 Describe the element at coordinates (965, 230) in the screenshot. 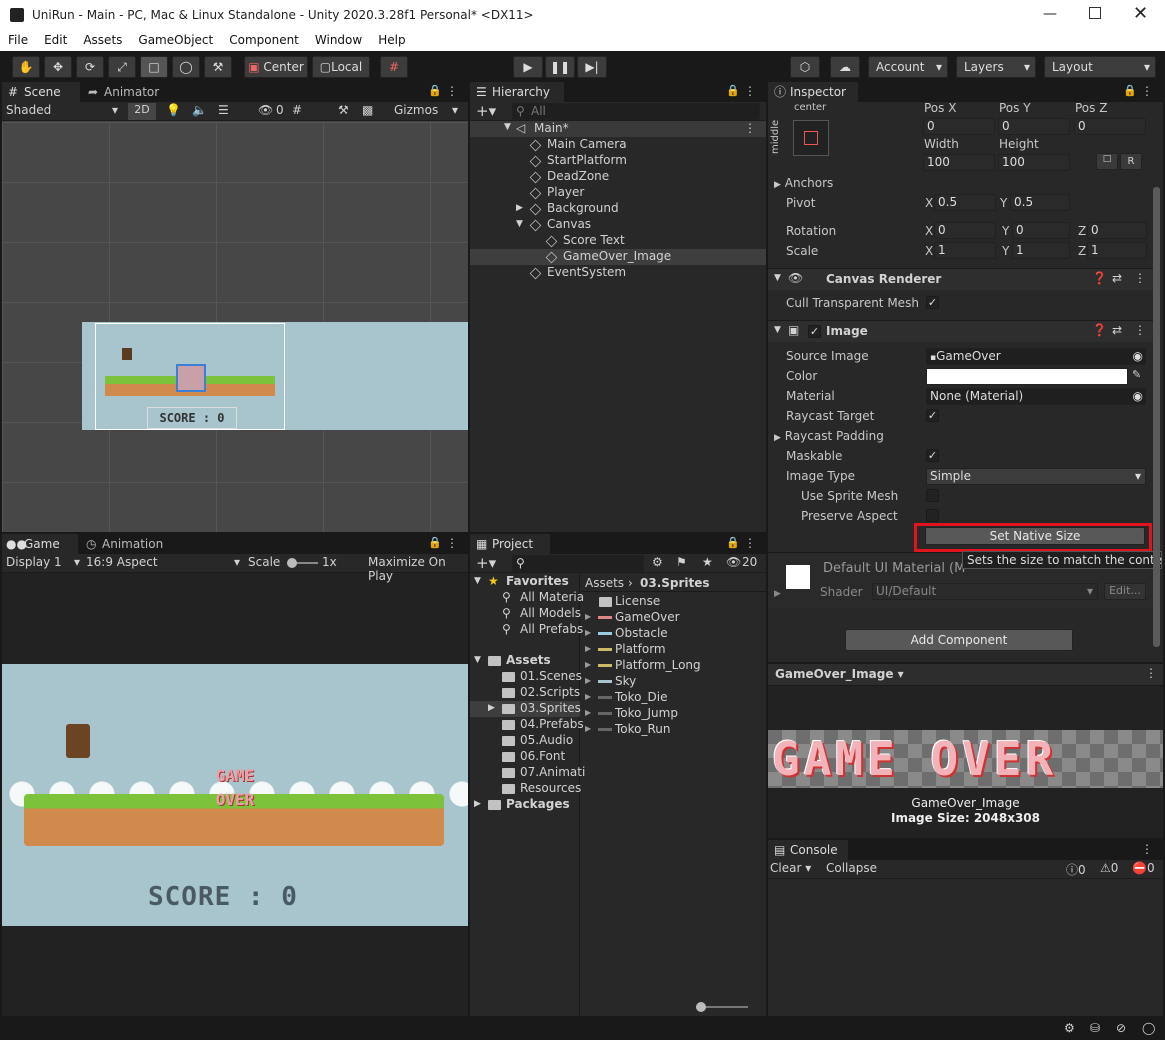

I see `rotation-x-field: 0` at that location.